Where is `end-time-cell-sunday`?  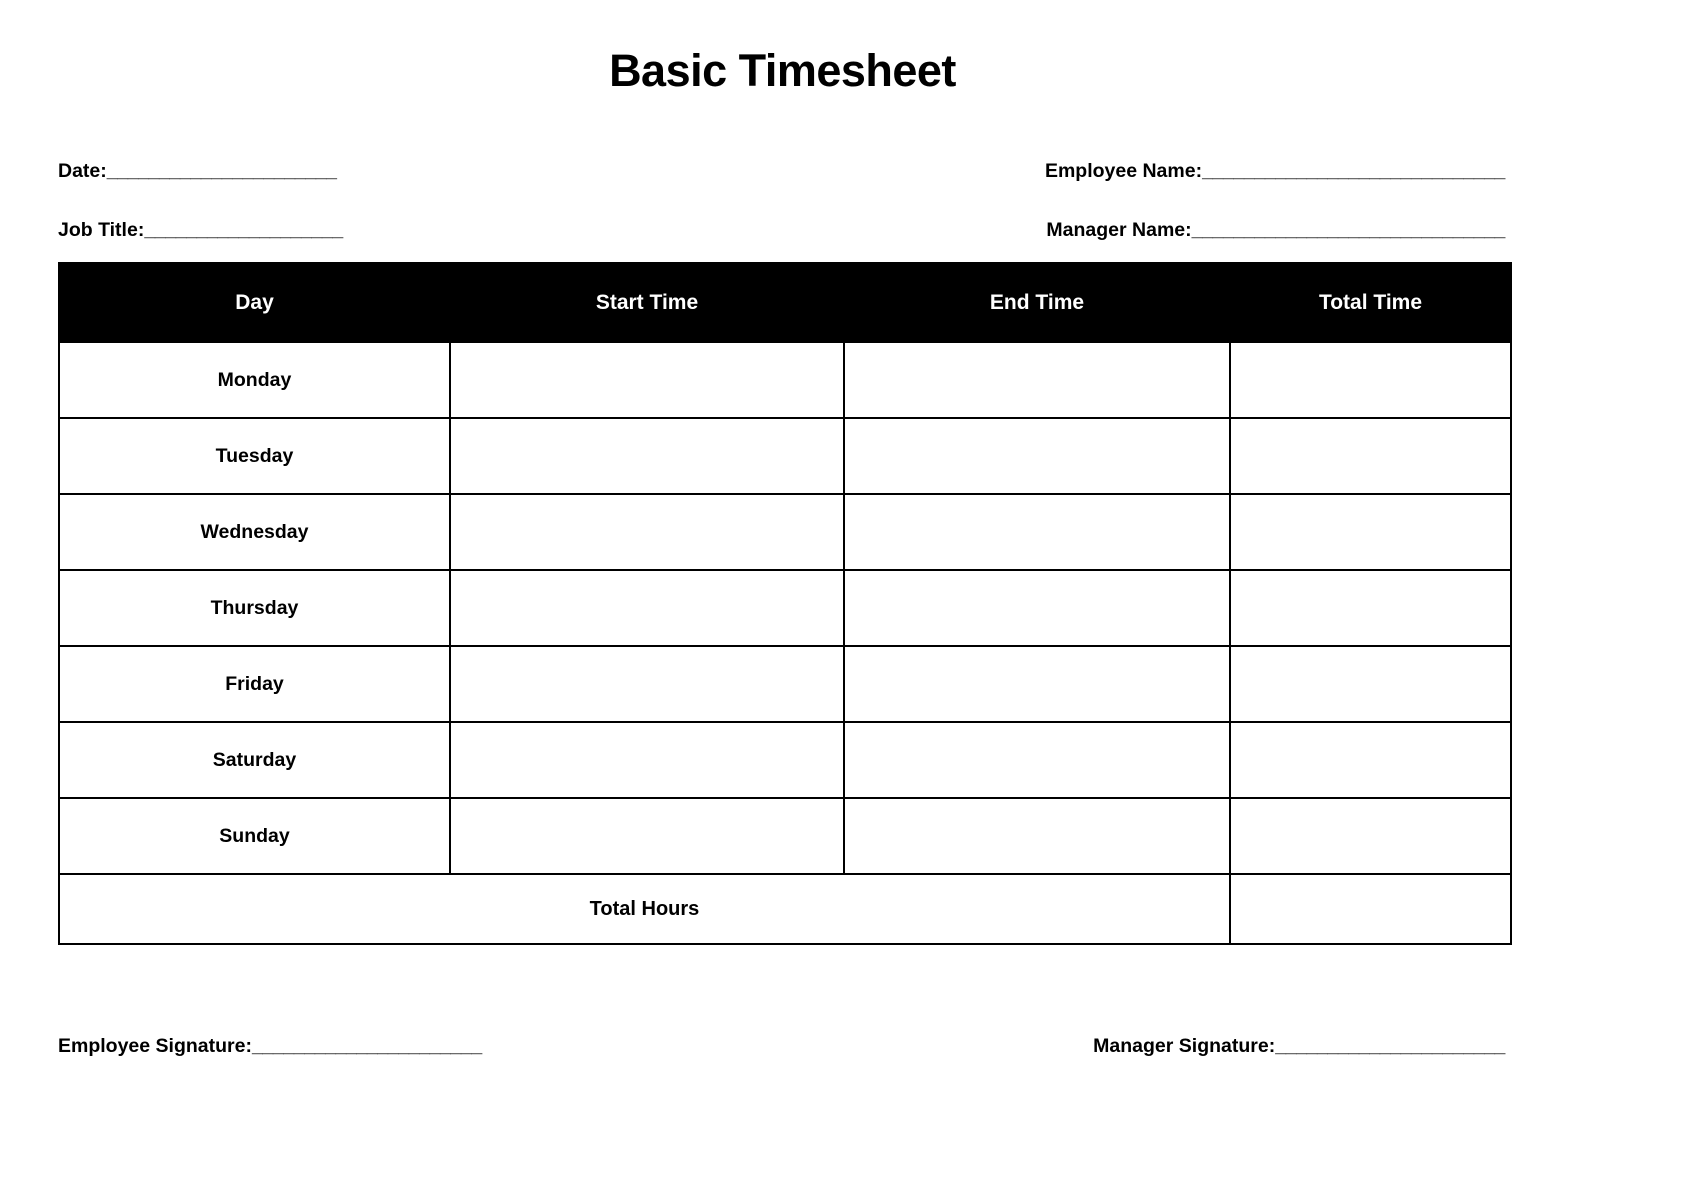
end-time-cell-sunday is located at coordinates (1037, 836).